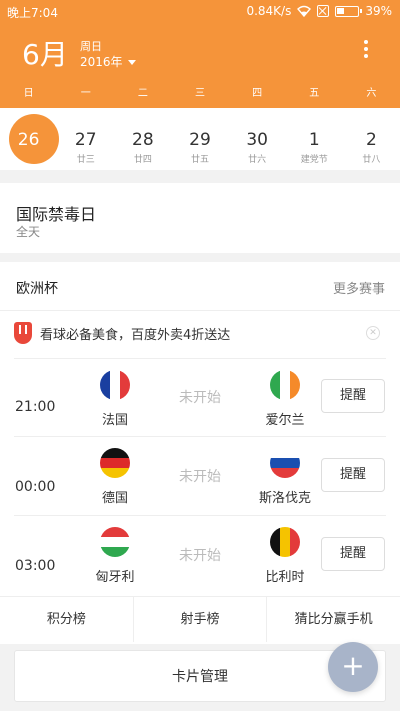 The height and width of the screenshot is (711, 400). I want to click on date-cell: 28 廿四, so click(142, 139).